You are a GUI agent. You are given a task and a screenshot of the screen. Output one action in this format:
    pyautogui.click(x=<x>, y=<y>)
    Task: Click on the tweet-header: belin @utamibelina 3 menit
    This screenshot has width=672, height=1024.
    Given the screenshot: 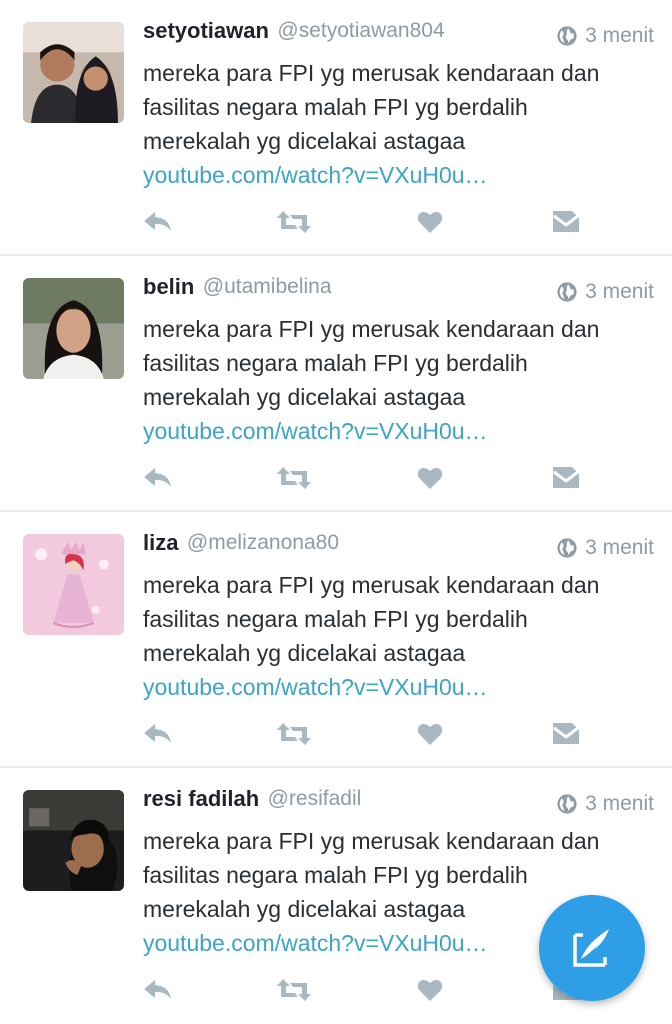 What is the action you would take?
    pyautogui.click(x=398, y=292)
    